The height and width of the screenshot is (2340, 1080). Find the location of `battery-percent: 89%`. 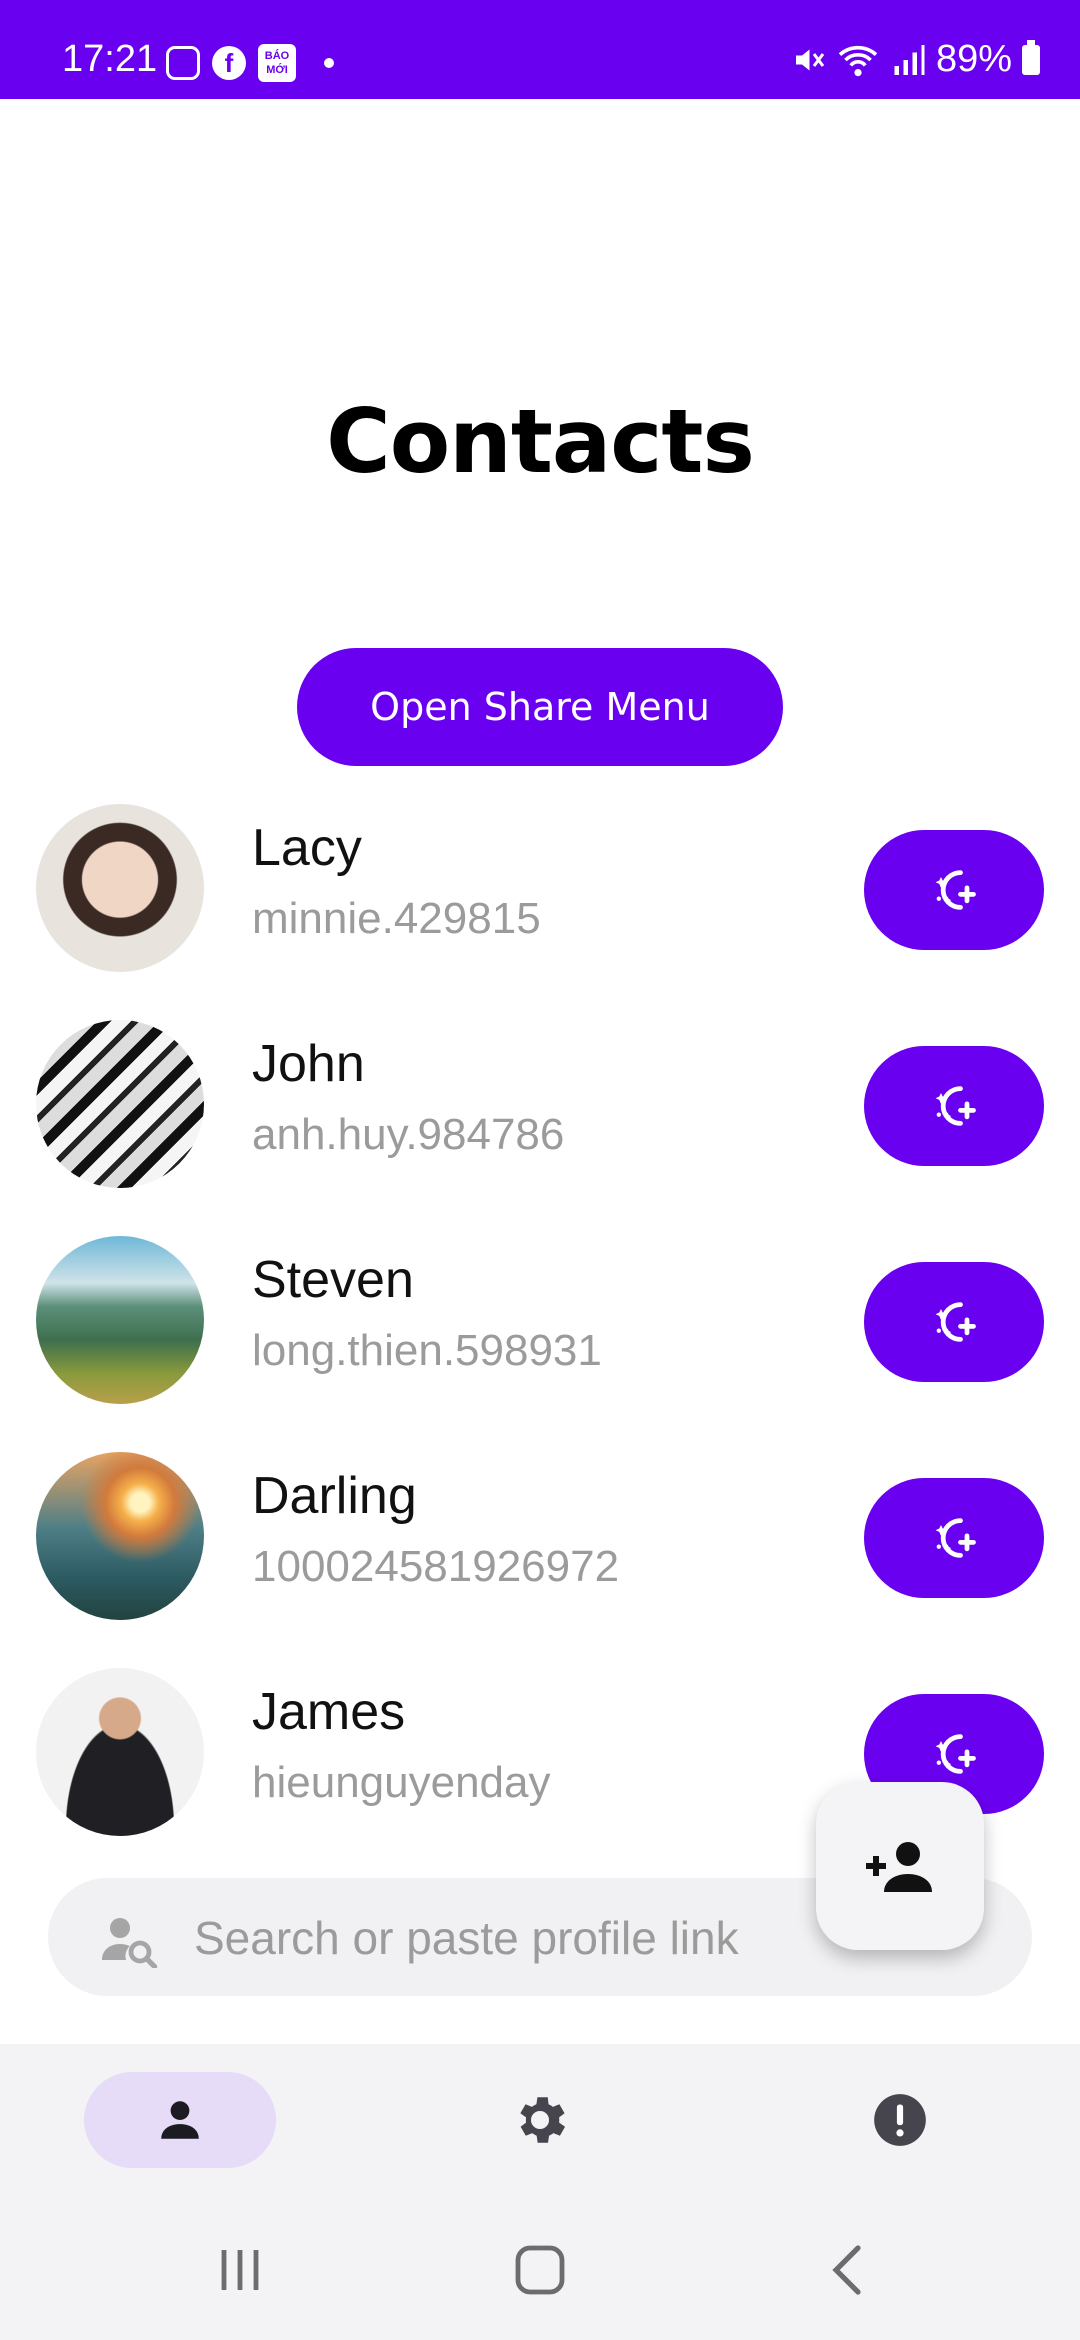

battery-percent: 89% is located at coordinates (973, 59).